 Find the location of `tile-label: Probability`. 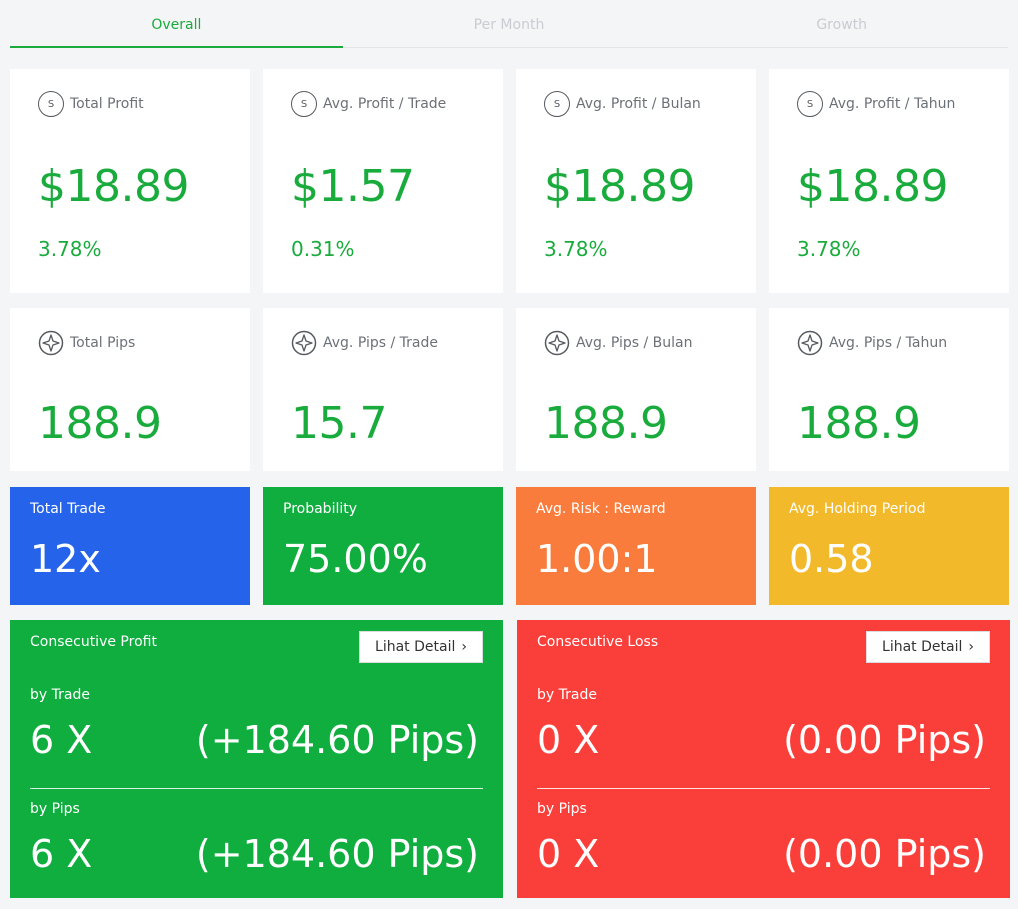

tile-label: Probability is located at coordinates (320, 509).